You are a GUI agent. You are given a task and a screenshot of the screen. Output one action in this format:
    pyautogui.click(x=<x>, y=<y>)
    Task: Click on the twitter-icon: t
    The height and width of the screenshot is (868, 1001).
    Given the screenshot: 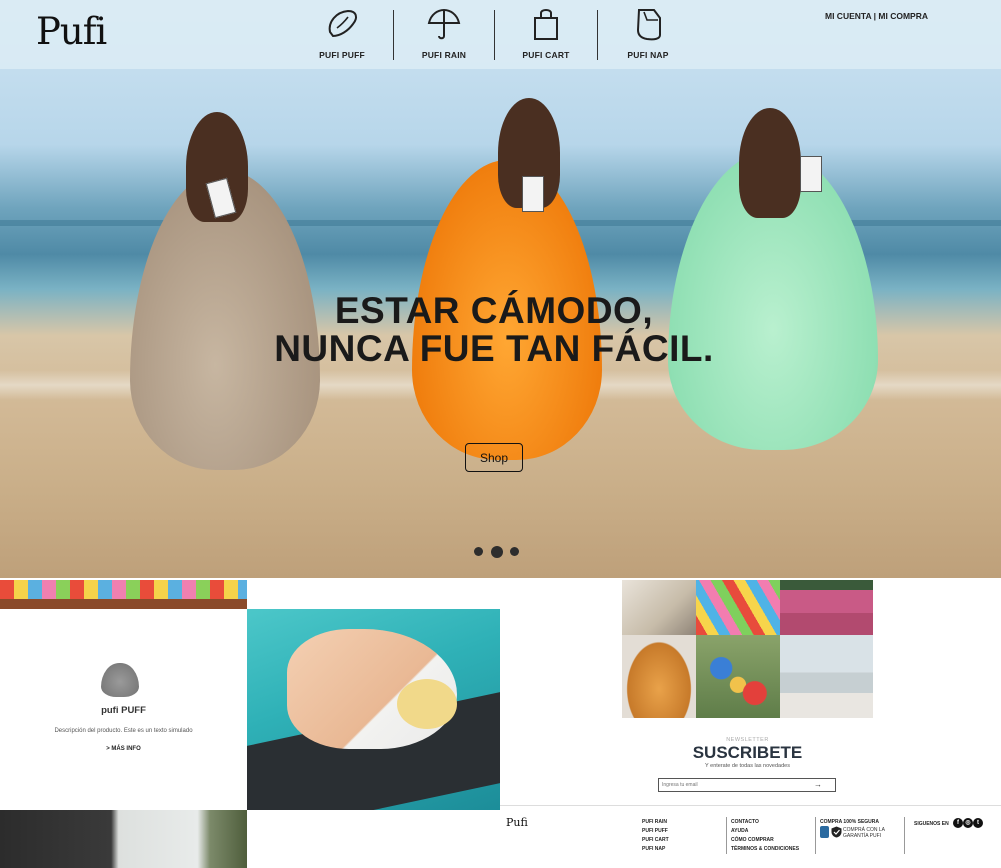 What is the action you would take?
    pyautogui.click(x=978, y=823)
    